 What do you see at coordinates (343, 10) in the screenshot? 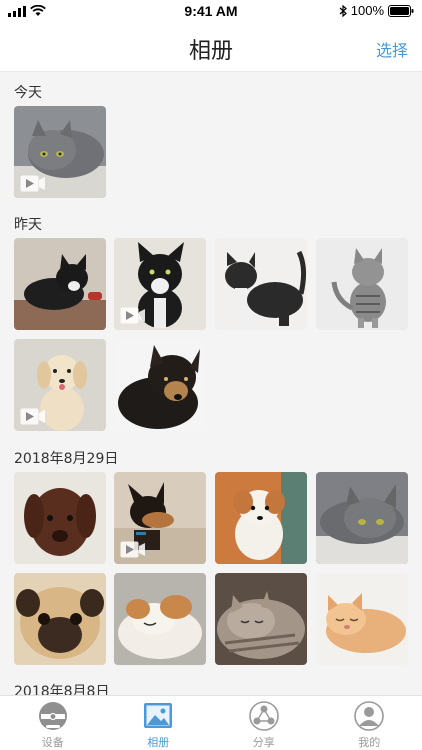
I see `bluetooth-icon` at bounding box center [343, 10].